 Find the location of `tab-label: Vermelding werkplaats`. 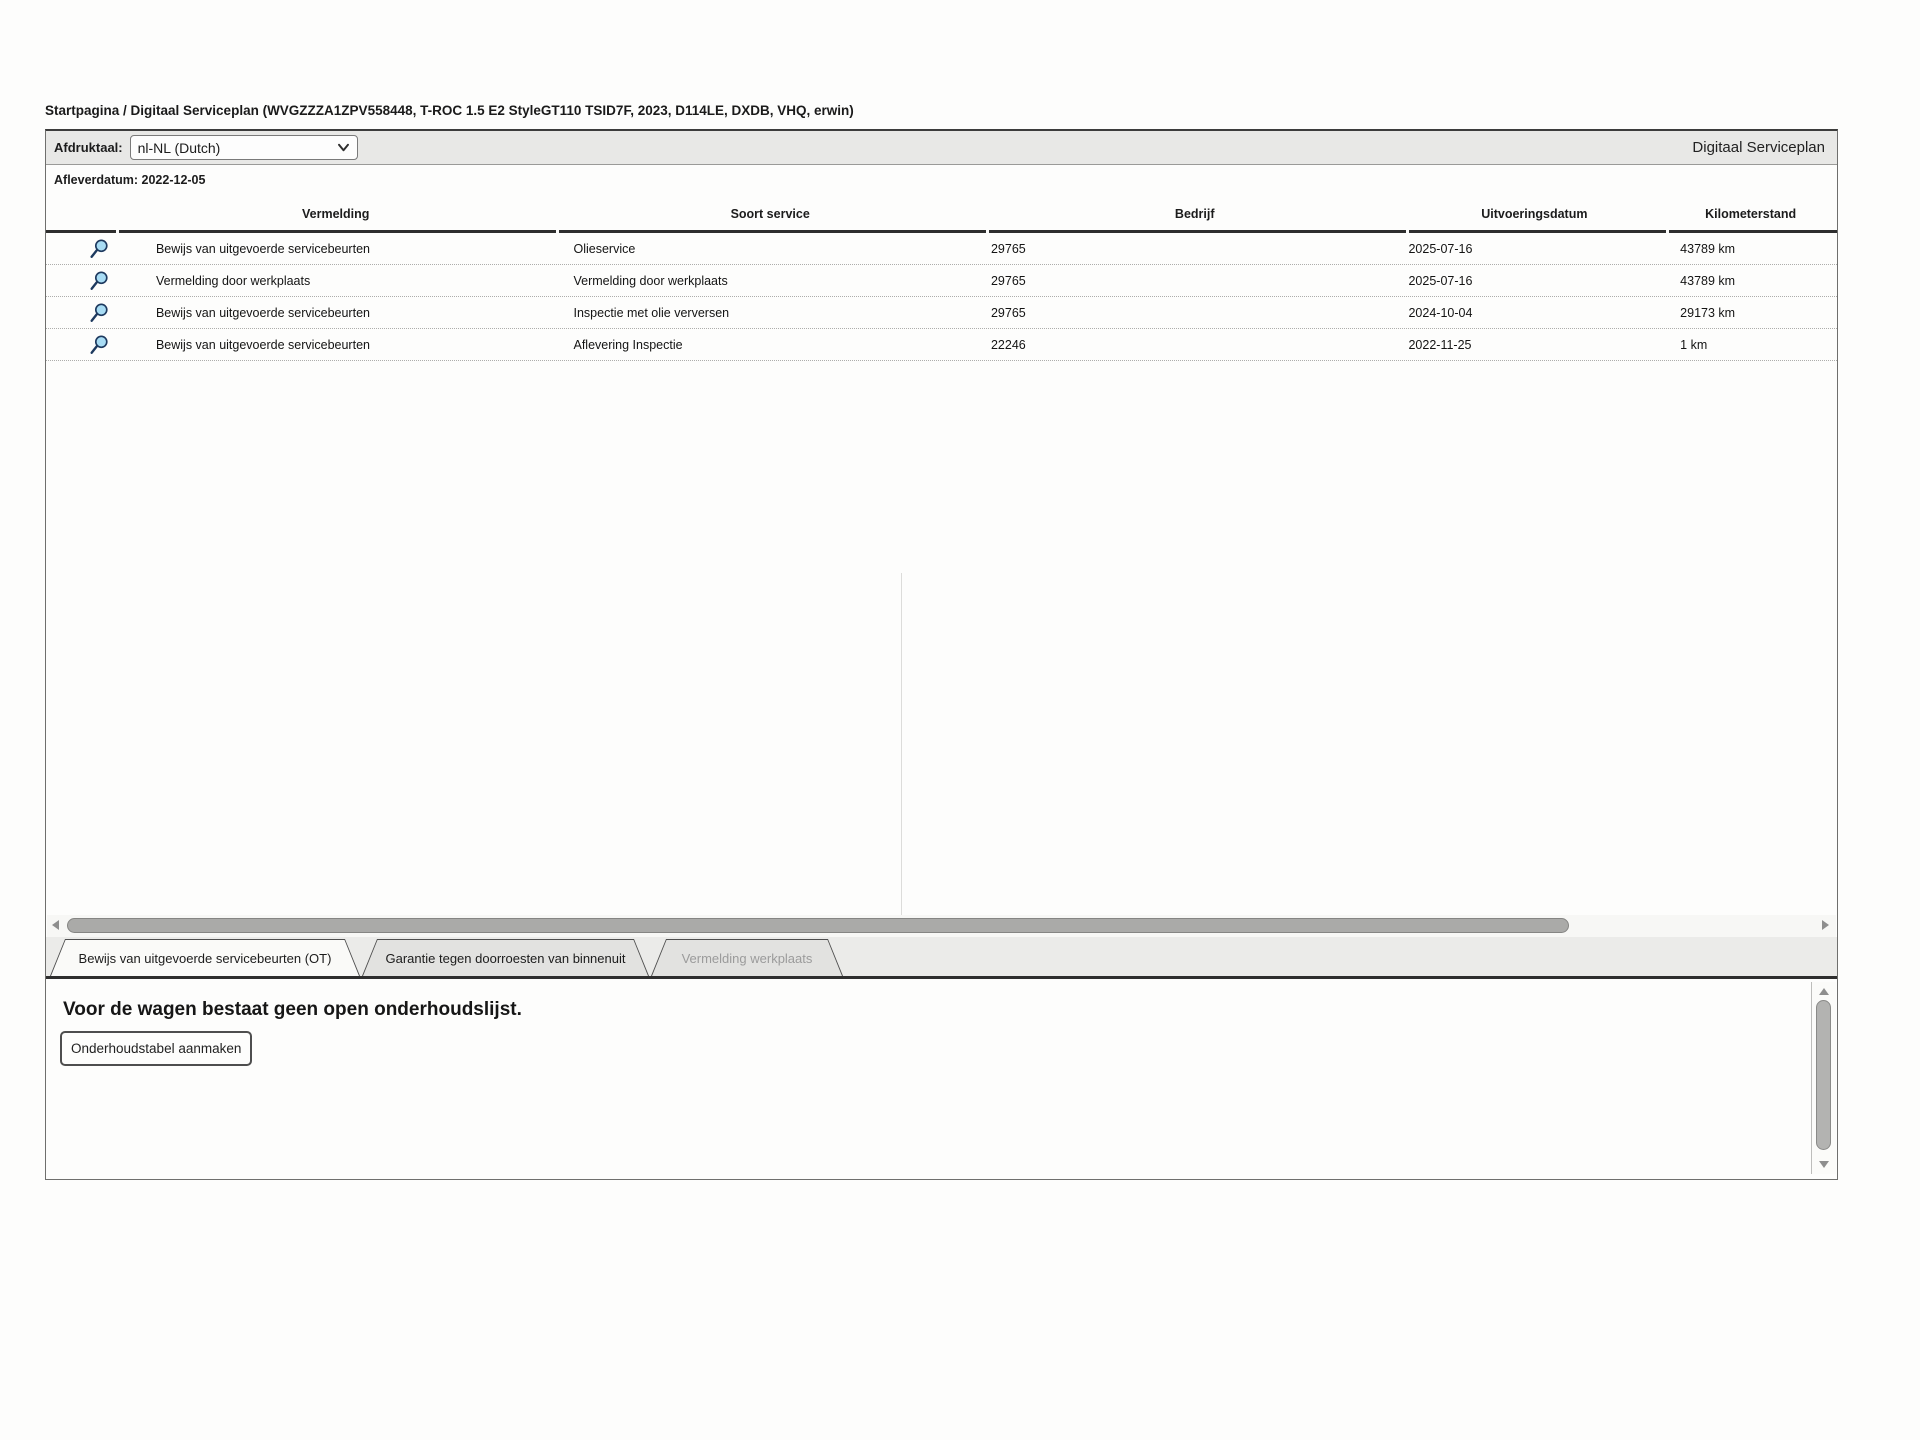

tab-label: Vermelding werkplaats is located at coordinates (747, 958).